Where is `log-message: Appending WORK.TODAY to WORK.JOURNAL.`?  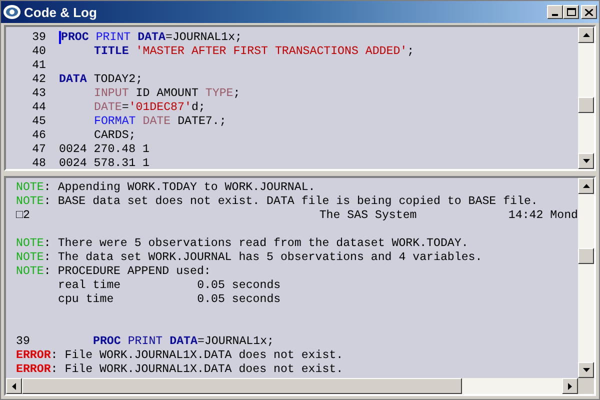
log-message: Appending WORK.TODAY to WORK.JOURNAL. is located at coordinates (187, 188).